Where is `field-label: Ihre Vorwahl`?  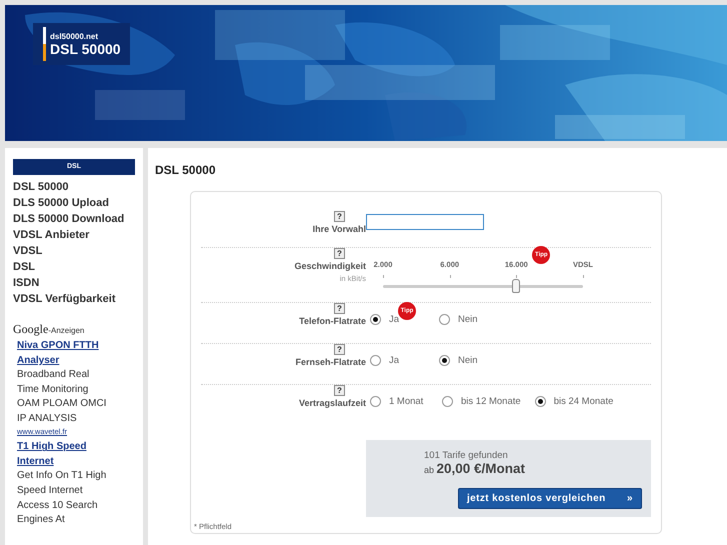
field-label: Ihre Vorwahl is located at coordinates (339, 229).